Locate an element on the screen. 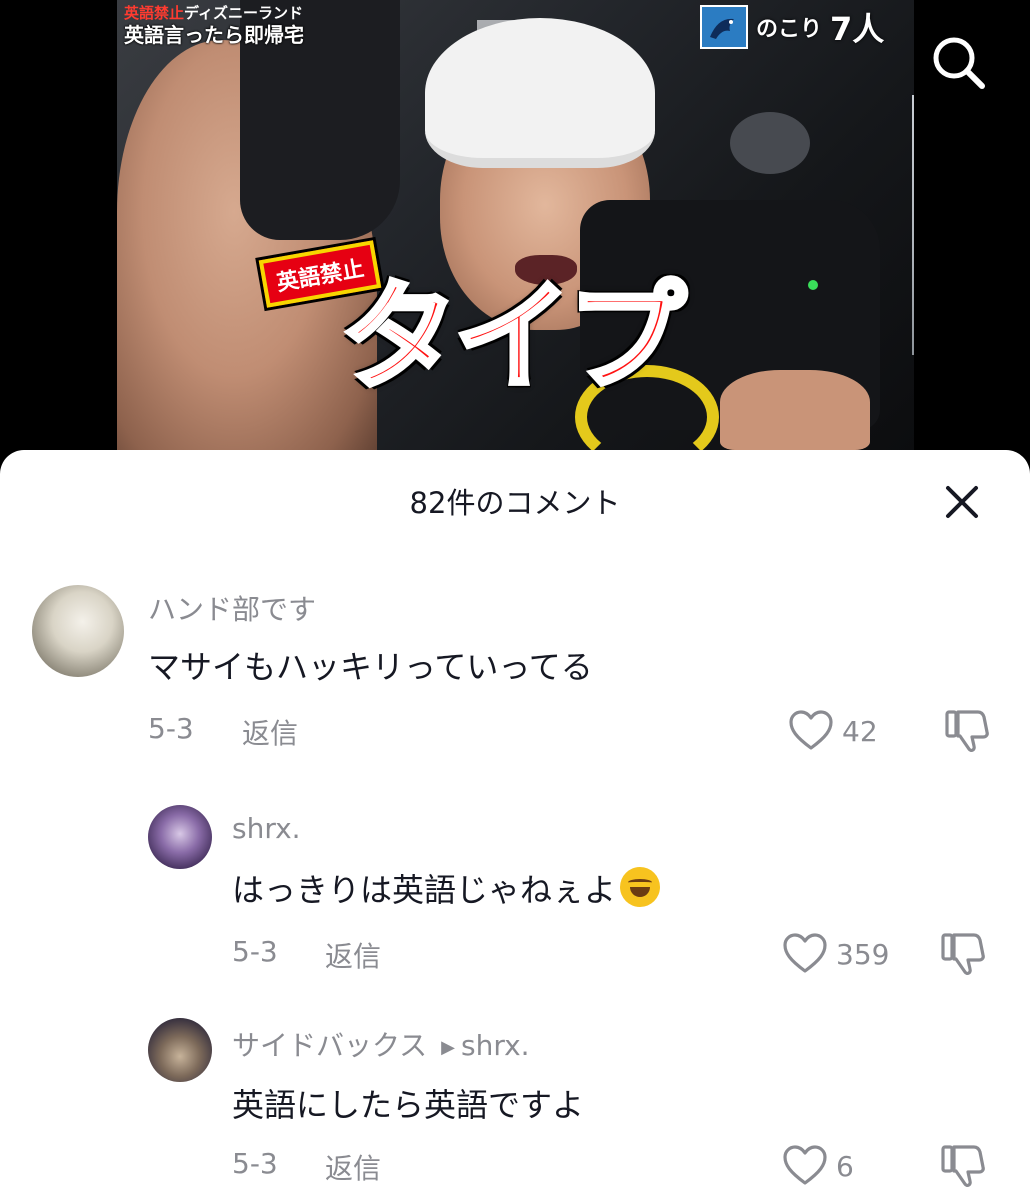 The height and width of the screenshot is (1200, 1030). white-cap is located at coordinates (540, 93).